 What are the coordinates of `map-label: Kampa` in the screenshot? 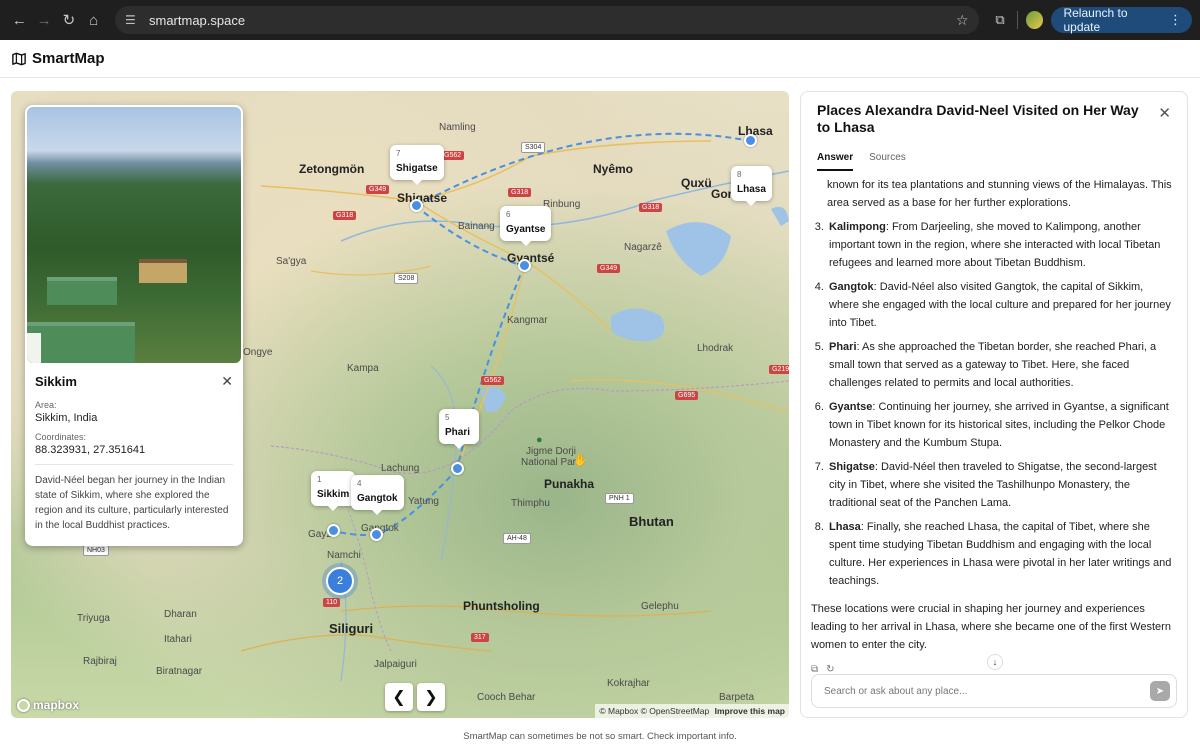 It's located at (363, 368).